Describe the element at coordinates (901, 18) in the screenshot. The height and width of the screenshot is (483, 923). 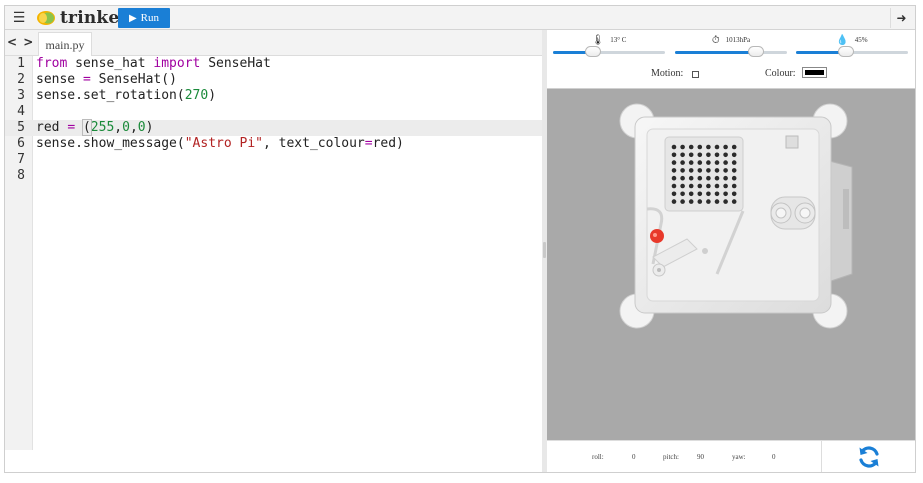
I see `sign-in-icon: ➜` at that location.